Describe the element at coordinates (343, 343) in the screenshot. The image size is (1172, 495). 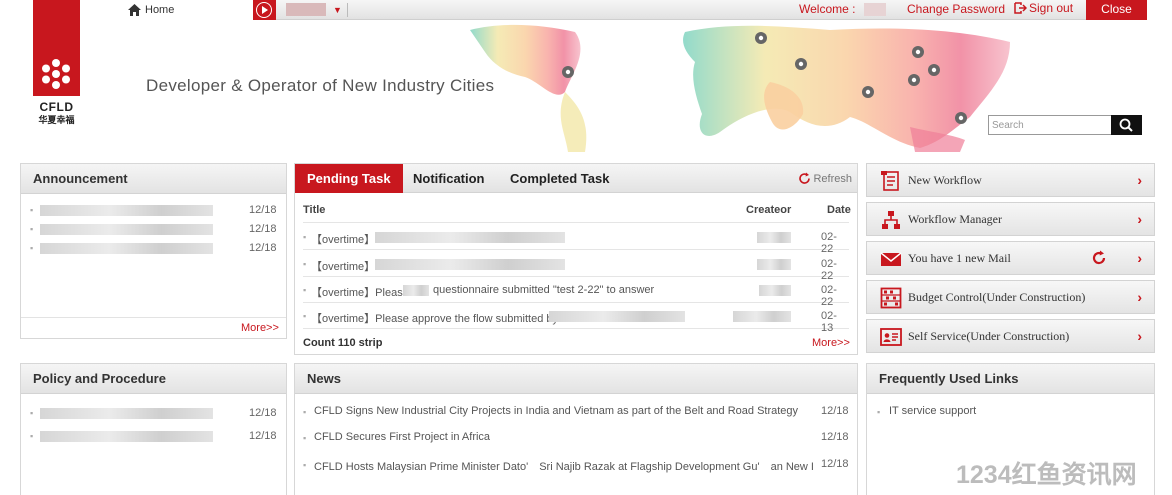
I see `task-count: Count 110 strip` at that location.